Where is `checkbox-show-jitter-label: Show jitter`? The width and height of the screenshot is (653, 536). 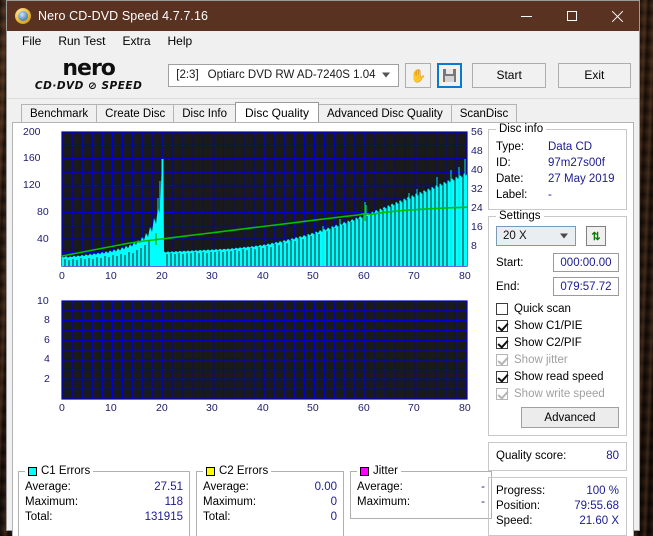 checkbox-show-jitter-label: Show jitter is located at coordinates (541, 360).